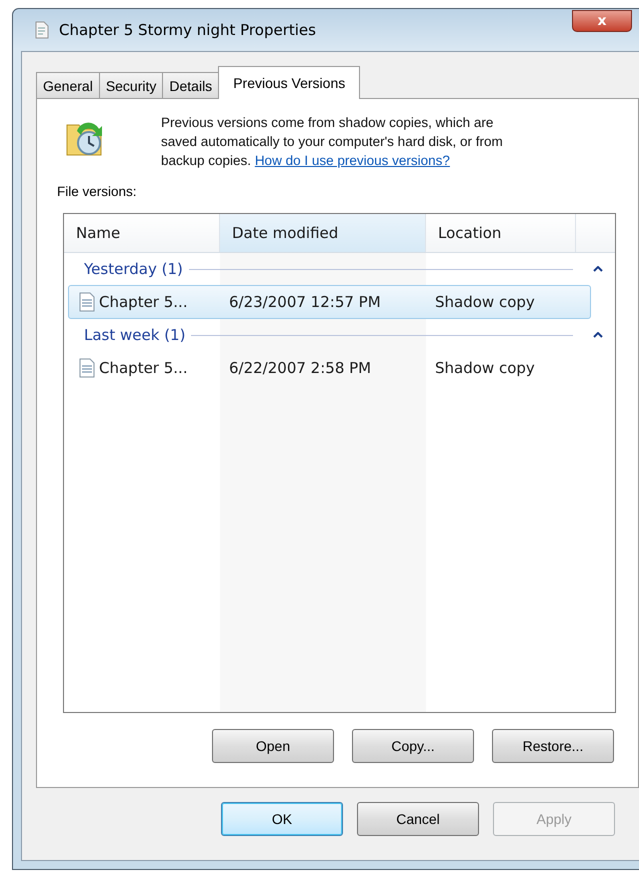  What do you see at coordinates (187, 30) in the screenshot?
I see `window-title: Chapter 5 Stormy night Properties` at bounding box center [187, 30].